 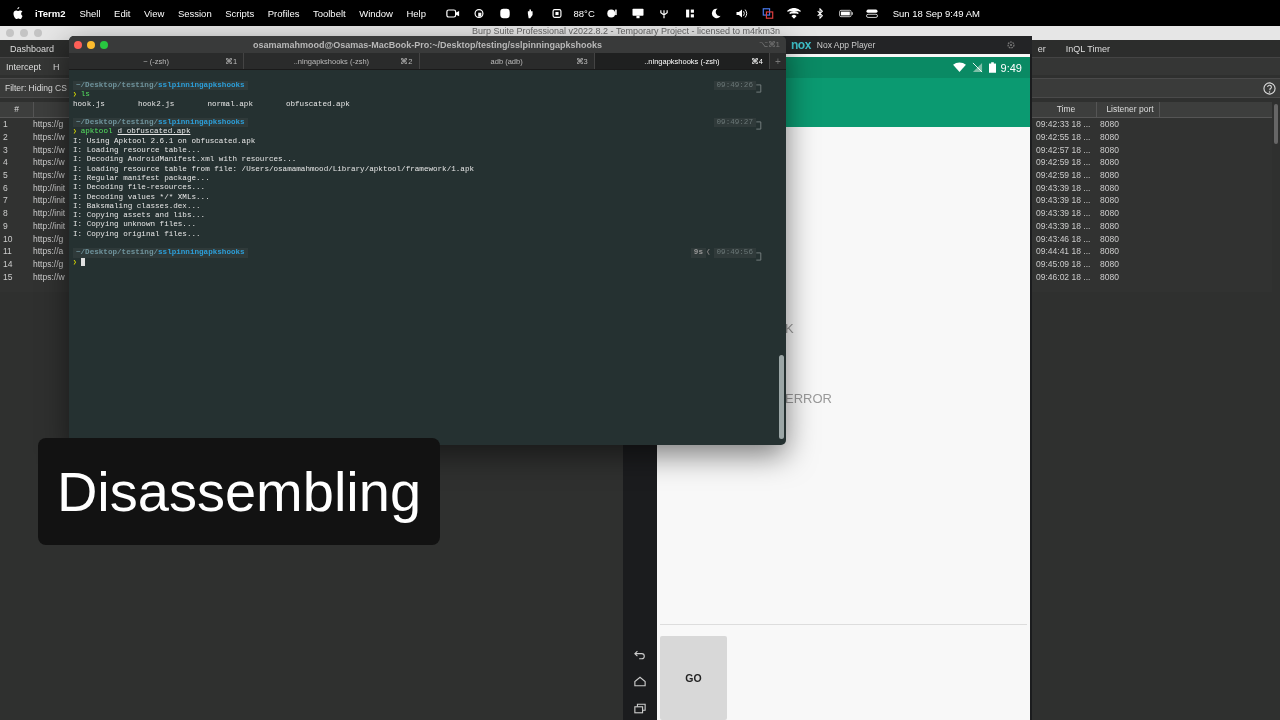 What do you see at coordinates (5, 124) in the screenshot?
I see `table-cell-text: 1` at bounding box center [5, 124].